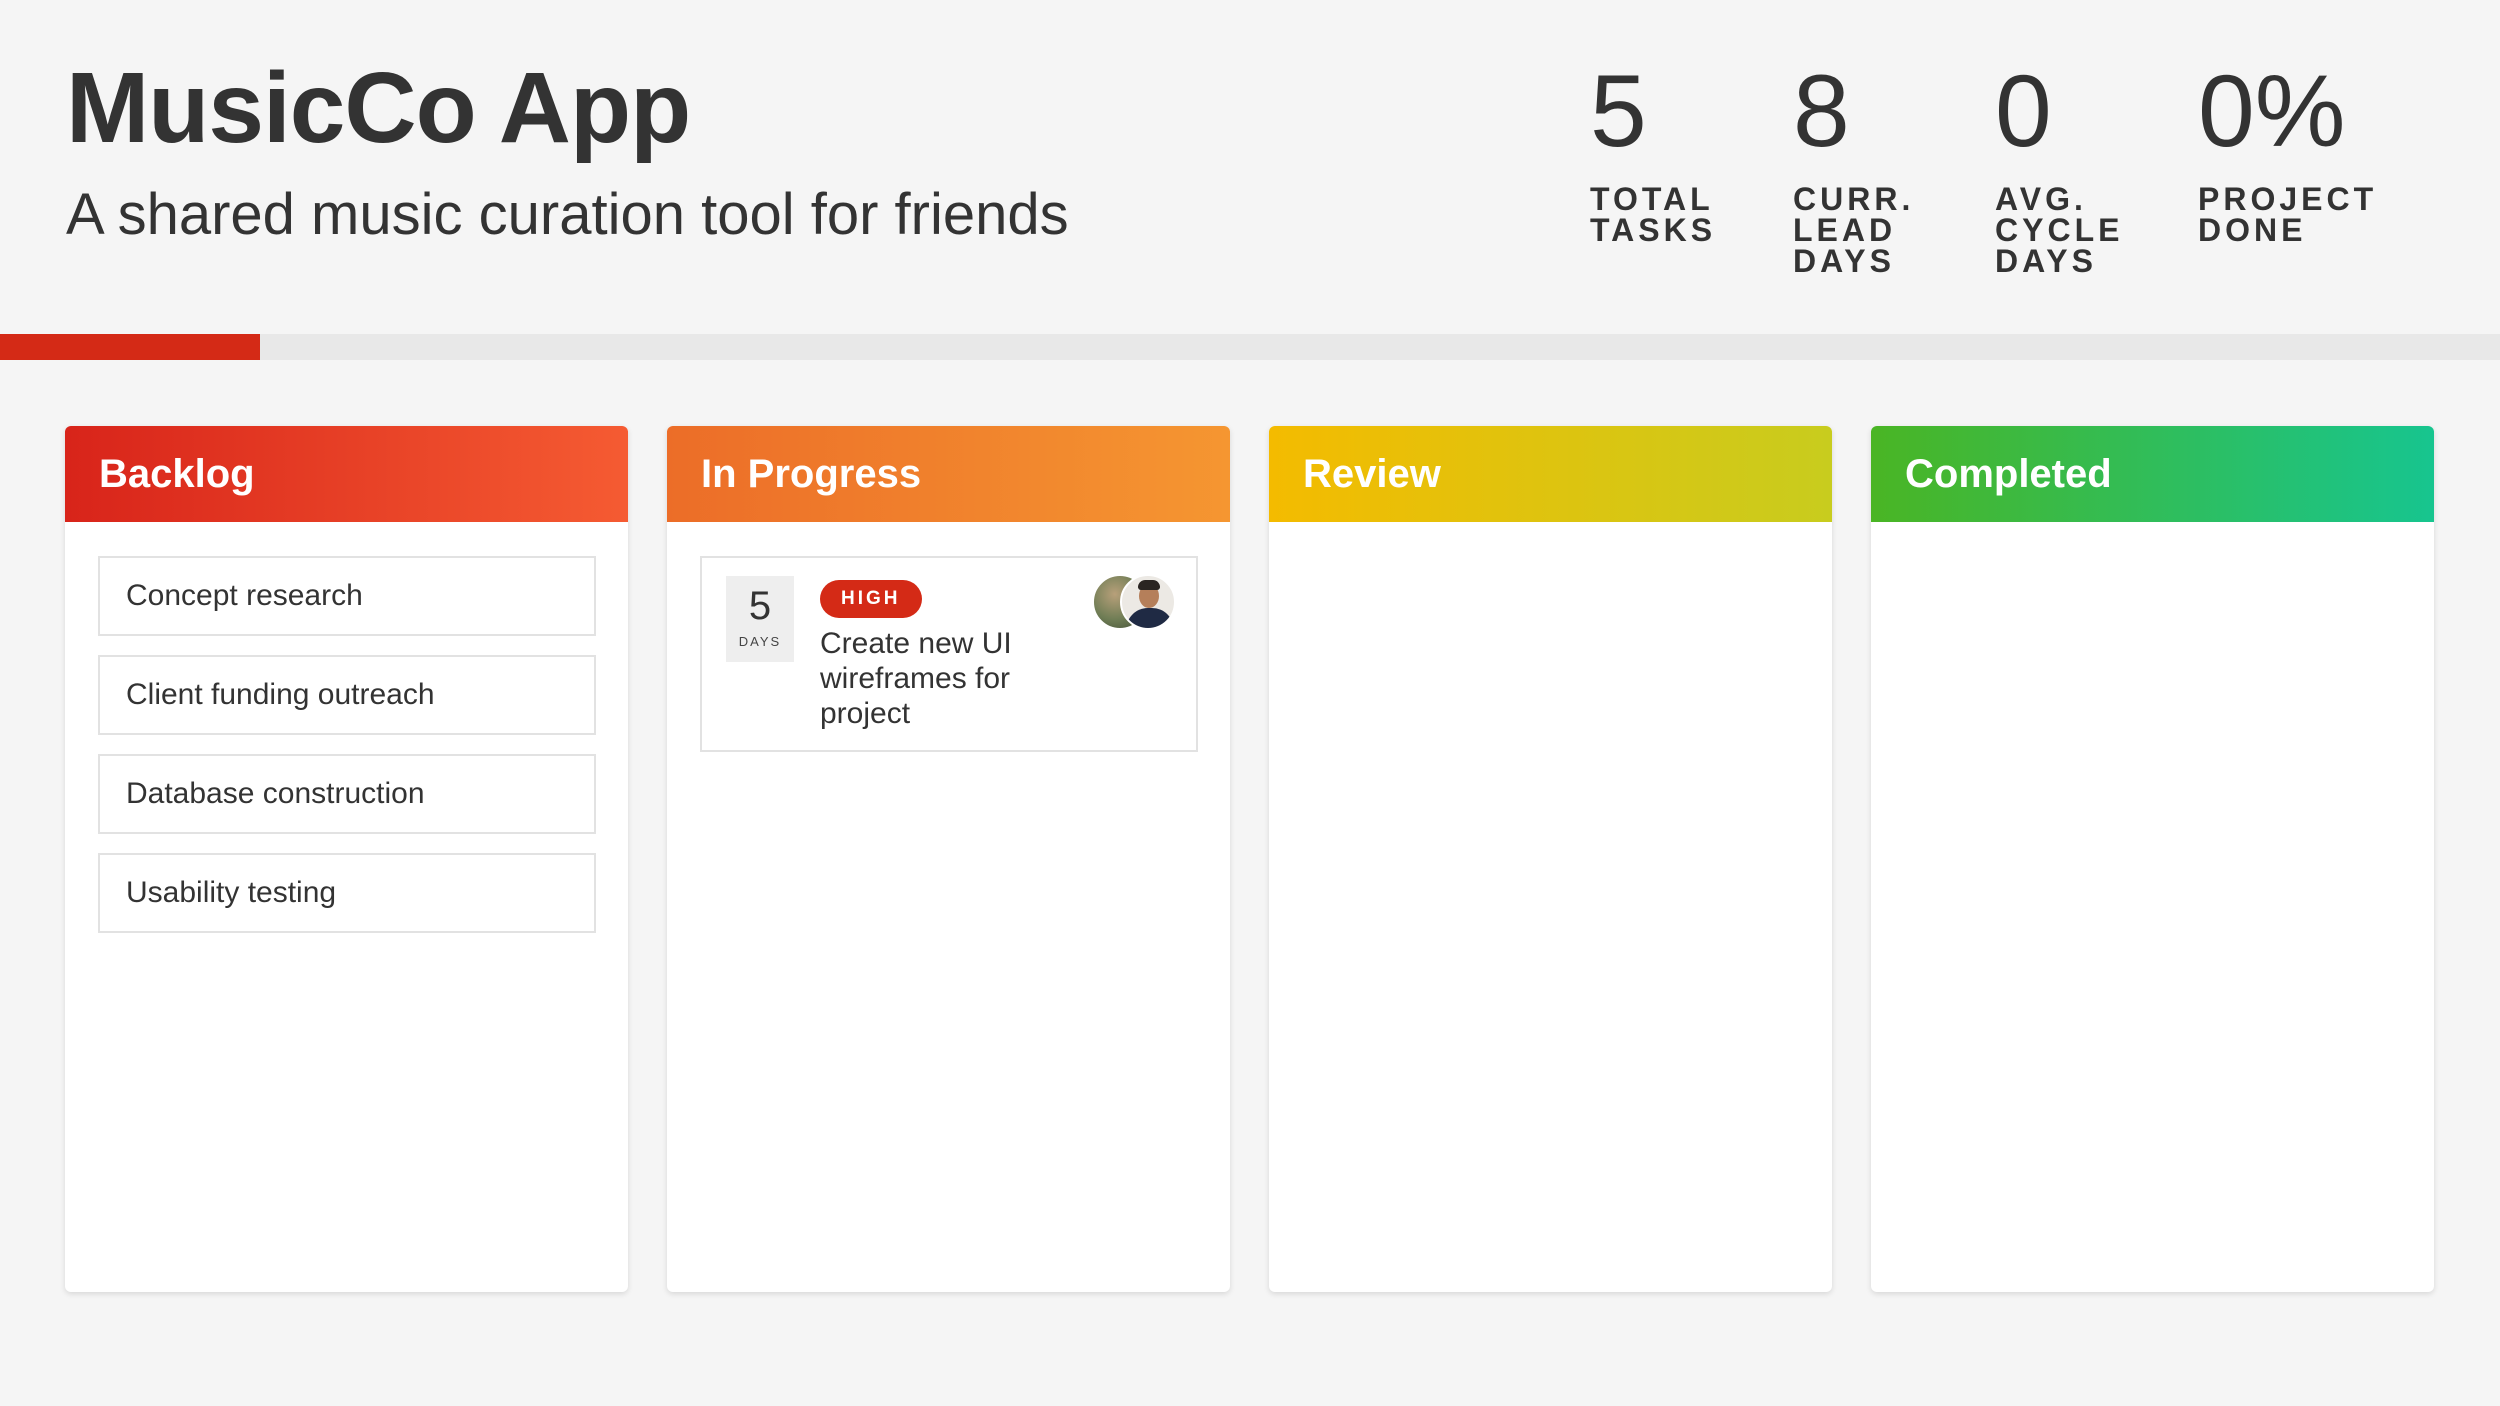 The width and height of the screenshot is (2500, 1406). What do you see at coordinates (2152, 474) in the screenshot?
I see `column-header-completed: Completed` at bounding box center [2152, 474].